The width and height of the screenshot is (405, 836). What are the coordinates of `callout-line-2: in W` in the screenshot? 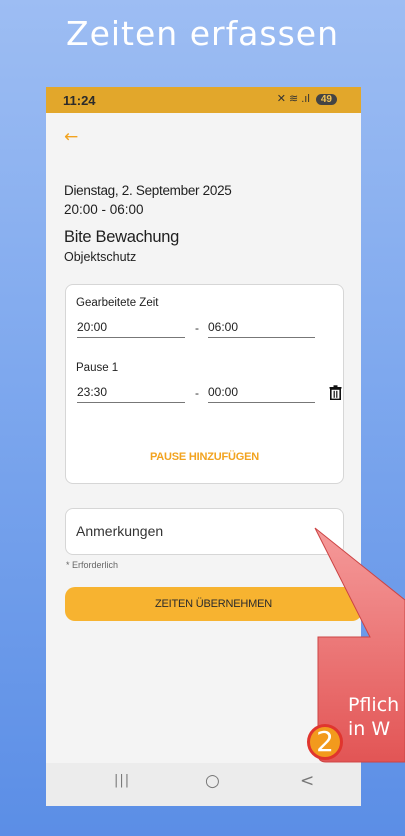 It's located at (369, 729).